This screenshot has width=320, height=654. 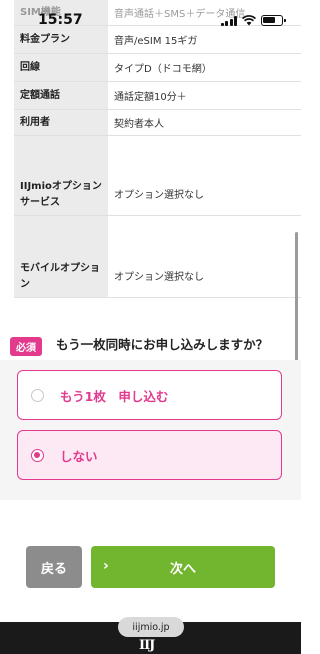 I want to click on row-value: 契約者本人, so click(x=139, y=124).